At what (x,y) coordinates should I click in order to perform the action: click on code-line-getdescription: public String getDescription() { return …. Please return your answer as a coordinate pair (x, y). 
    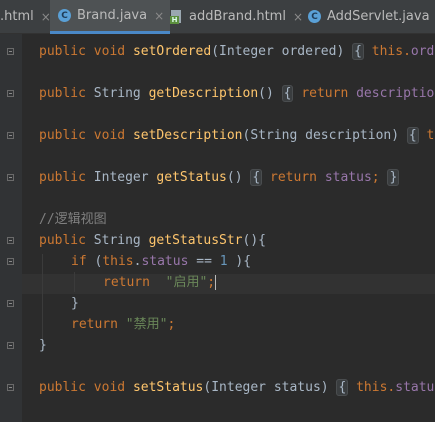
    Looking at the image, I should click on (236, 94).